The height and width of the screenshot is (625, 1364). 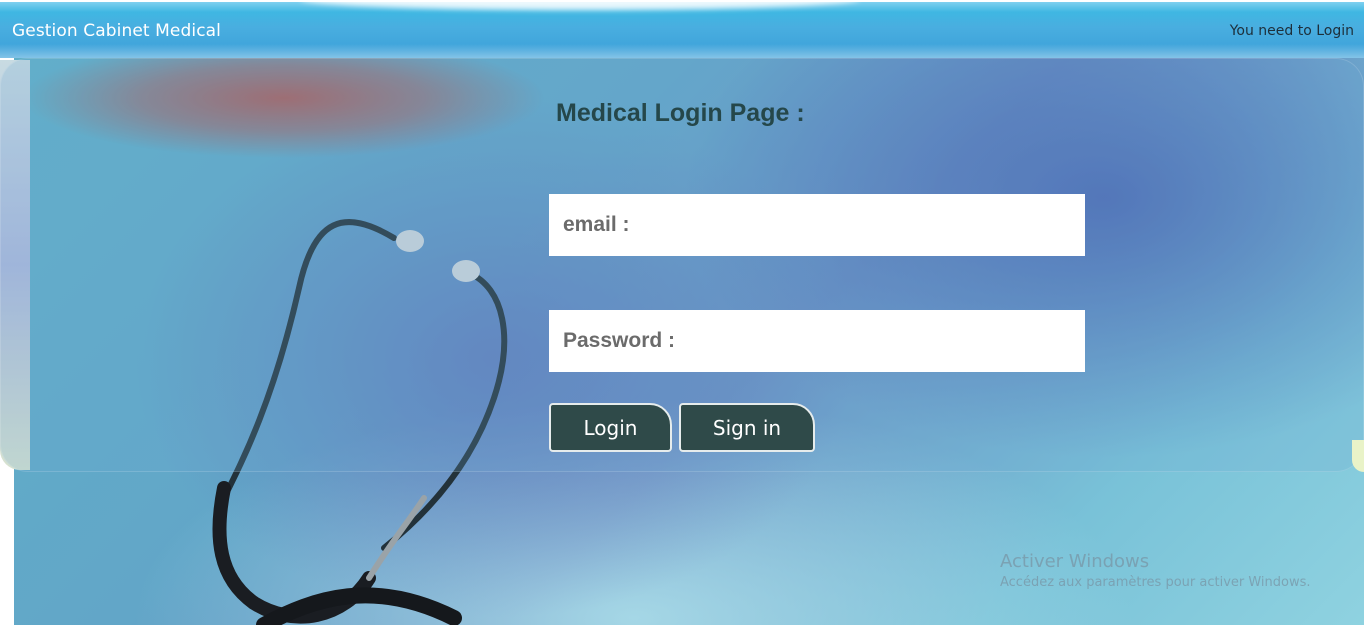 I want to click on email-input, so click(x=817, y=225).